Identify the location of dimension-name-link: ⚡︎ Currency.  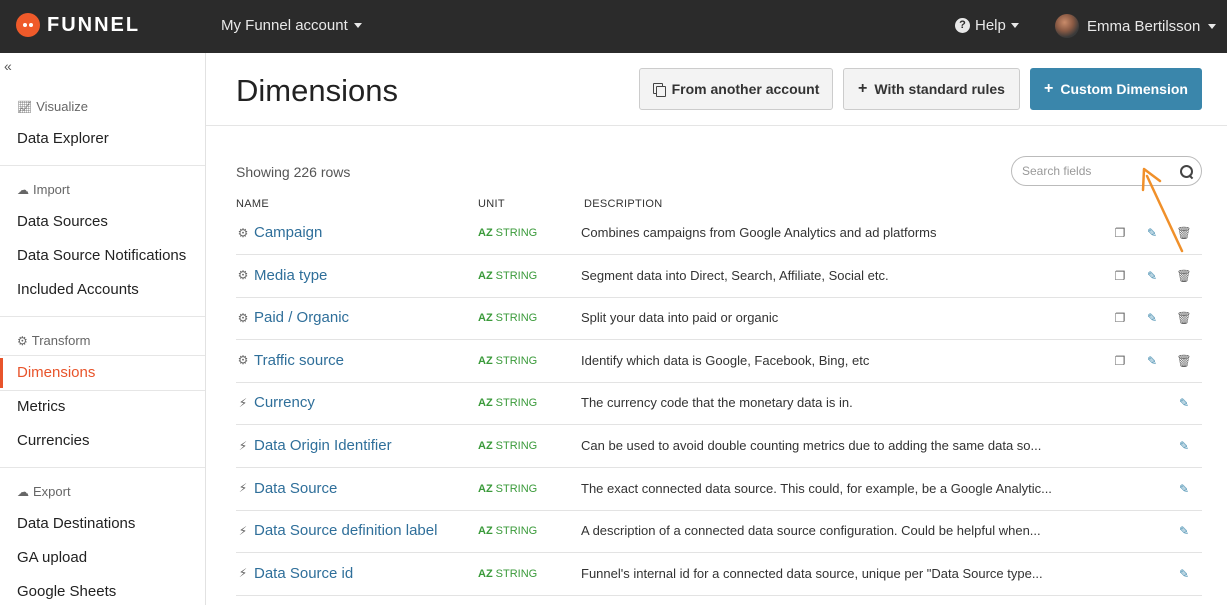
(275, 402).